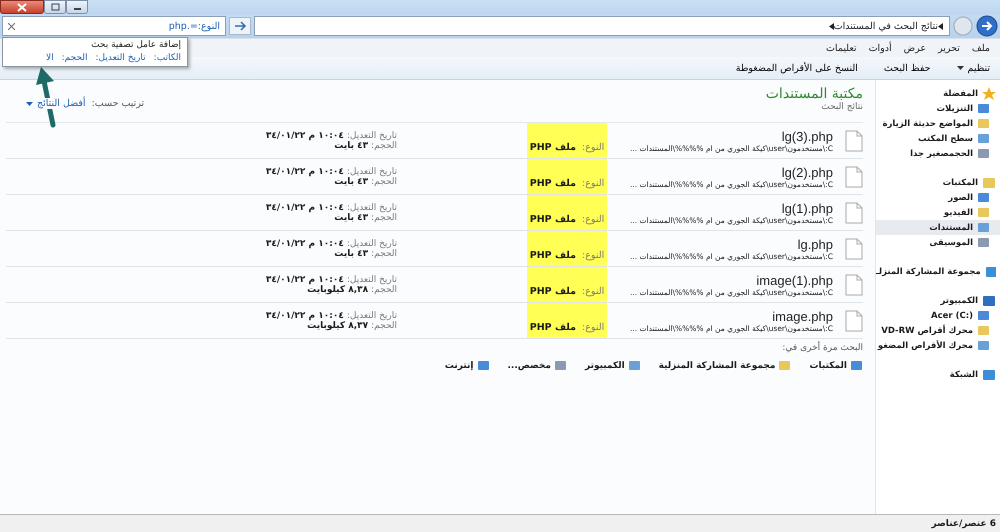  Describe the element at coordinates (938, 315) in the screenshot. I see `sidebar-item: Acer (C:)` at that location.